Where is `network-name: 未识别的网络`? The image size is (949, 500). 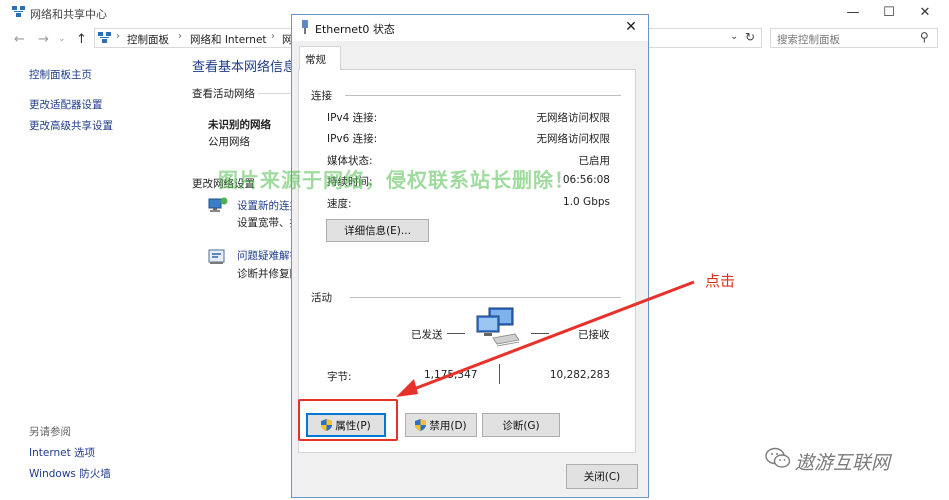
network-name: 未识别的网络 is located at coordinates (239, 125).